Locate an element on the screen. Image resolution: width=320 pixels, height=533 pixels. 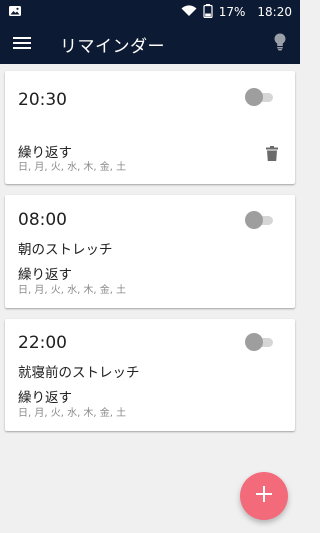
app-bar: リマインダー is located at coordinates (150, 44).